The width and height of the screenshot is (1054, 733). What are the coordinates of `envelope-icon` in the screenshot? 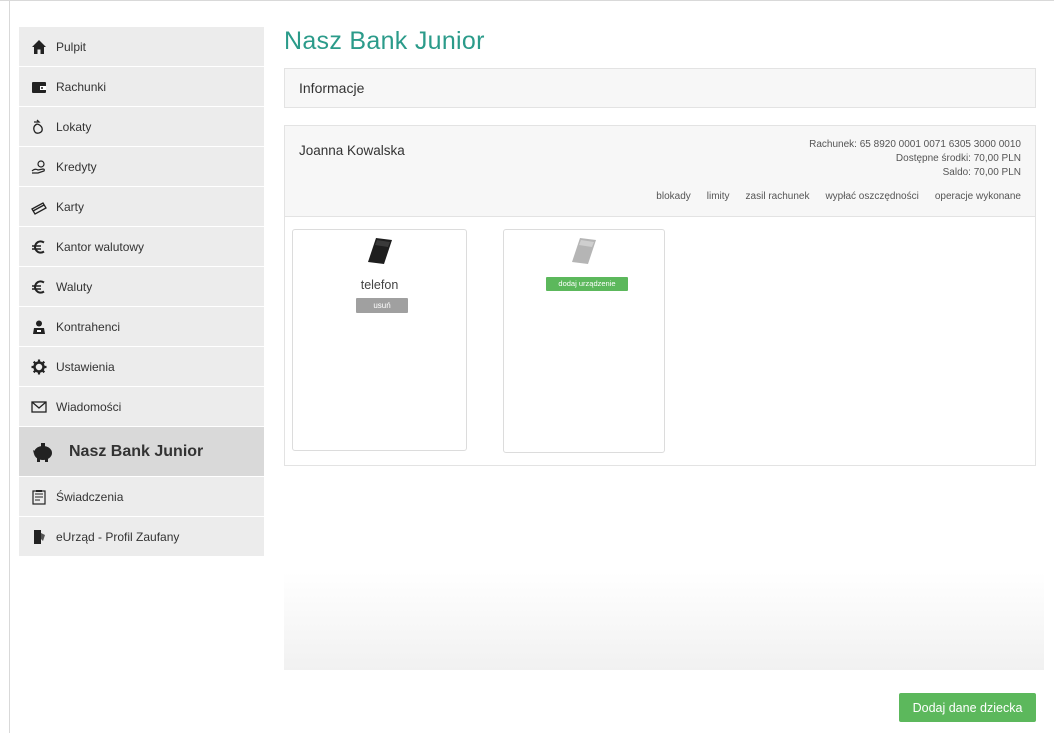 It's located at (39, 407).